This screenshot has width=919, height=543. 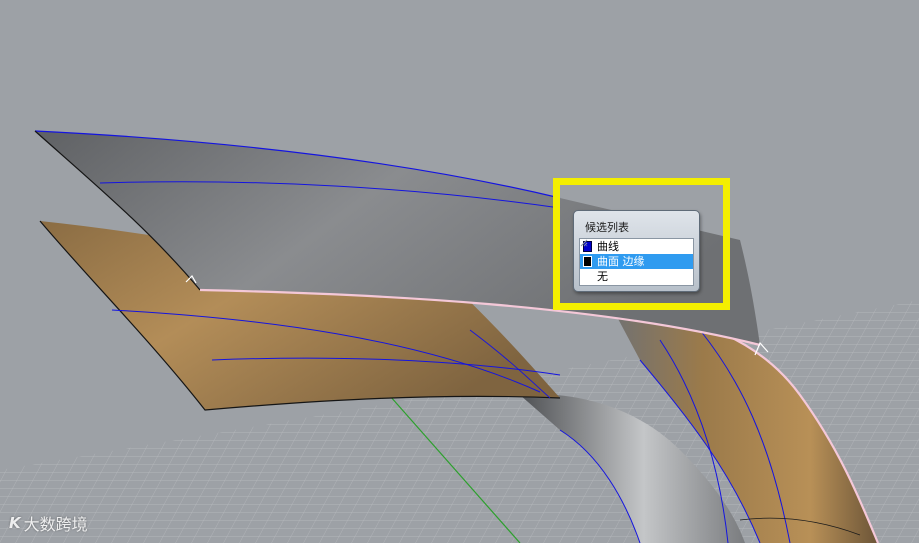 I want to click on list-item-surface-edge: 曲面 边缘, so click(x=636, y=261).